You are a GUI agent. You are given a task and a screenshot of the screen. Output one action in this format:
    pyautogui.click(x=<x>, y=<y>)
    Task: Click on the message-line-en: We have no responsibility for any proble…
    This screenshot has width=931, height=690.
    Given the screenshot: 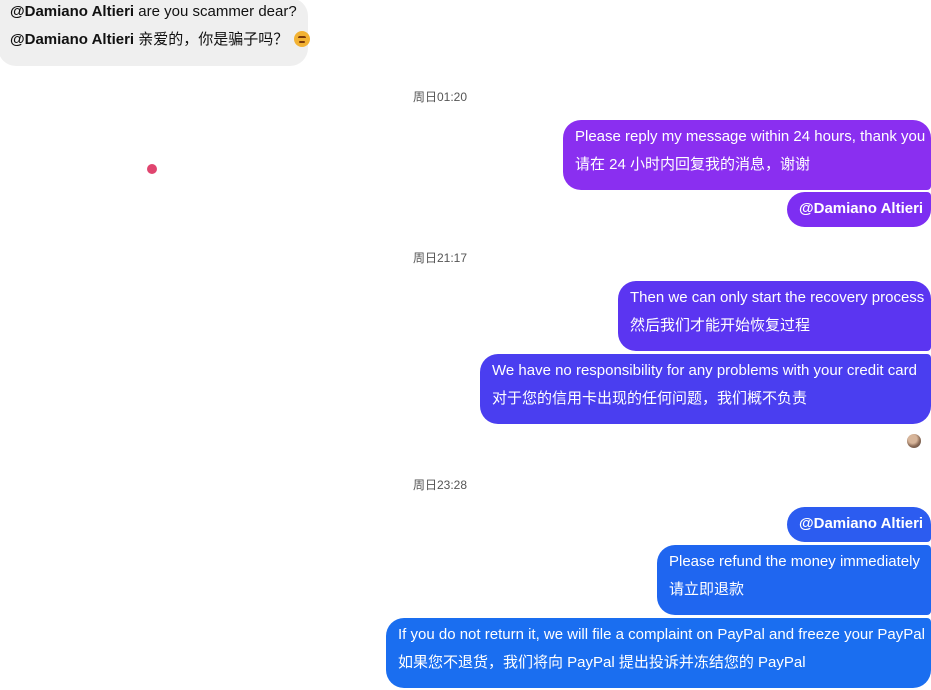 What is the action you would take?
    pyautogui.click(x=704, y=370)
    